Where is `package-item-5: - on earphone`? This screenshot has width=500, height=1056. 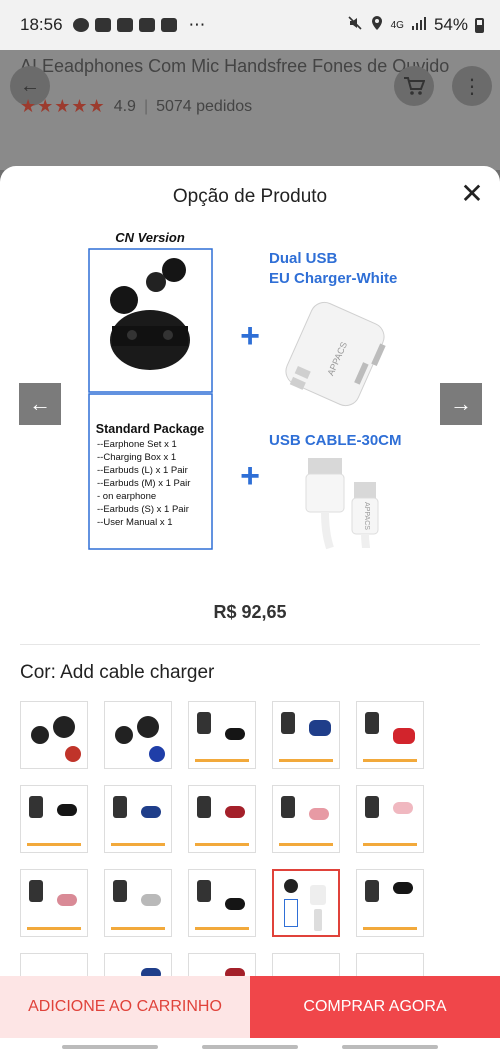 package-item-5: - on earphone is located at coordinates (126, 496).